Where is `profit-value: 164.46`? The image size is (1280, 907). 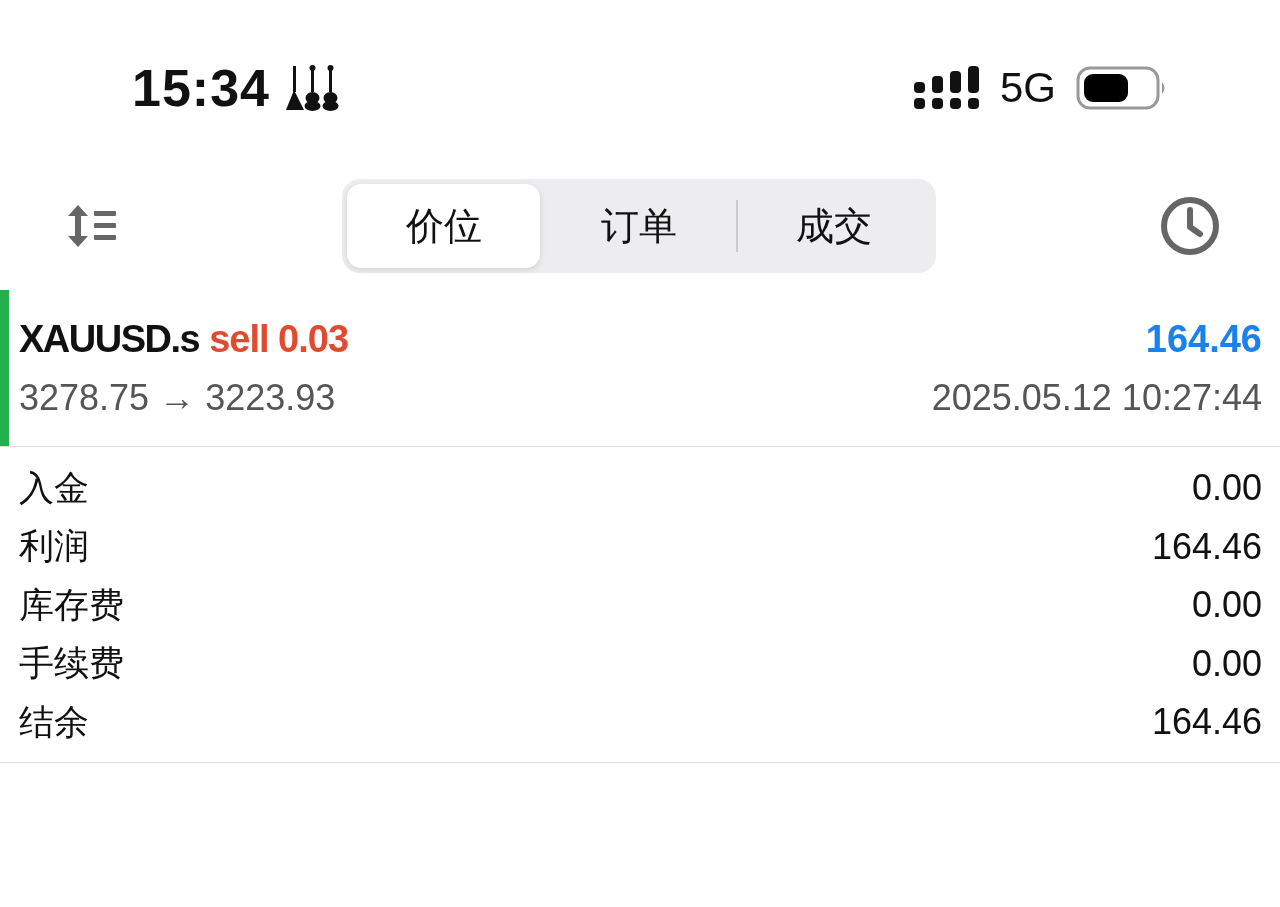 profit-value: 164.46 is located at coordinates (1203, 339).